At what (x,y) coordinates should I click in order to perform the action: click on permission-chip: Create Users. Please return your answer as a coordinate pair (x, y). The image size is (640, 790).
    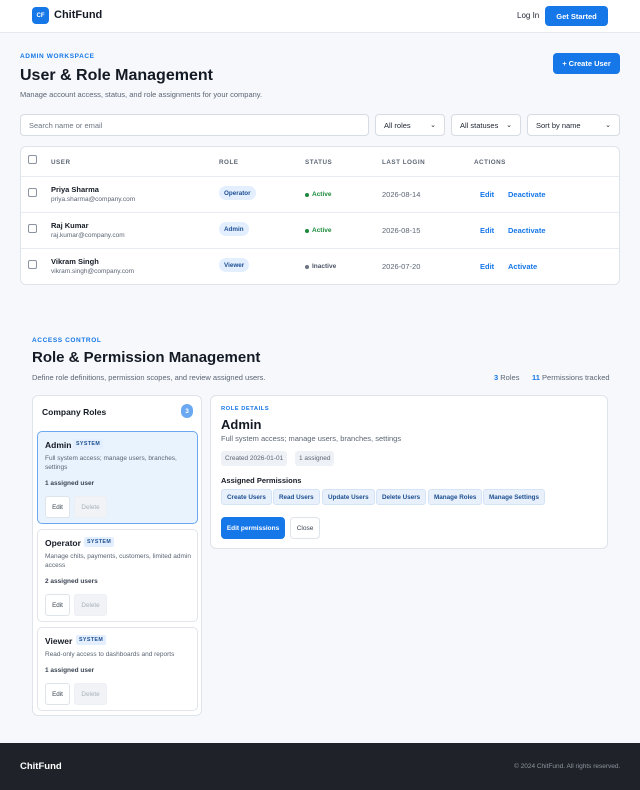
    Looking at the image, I should click on (246, 497).